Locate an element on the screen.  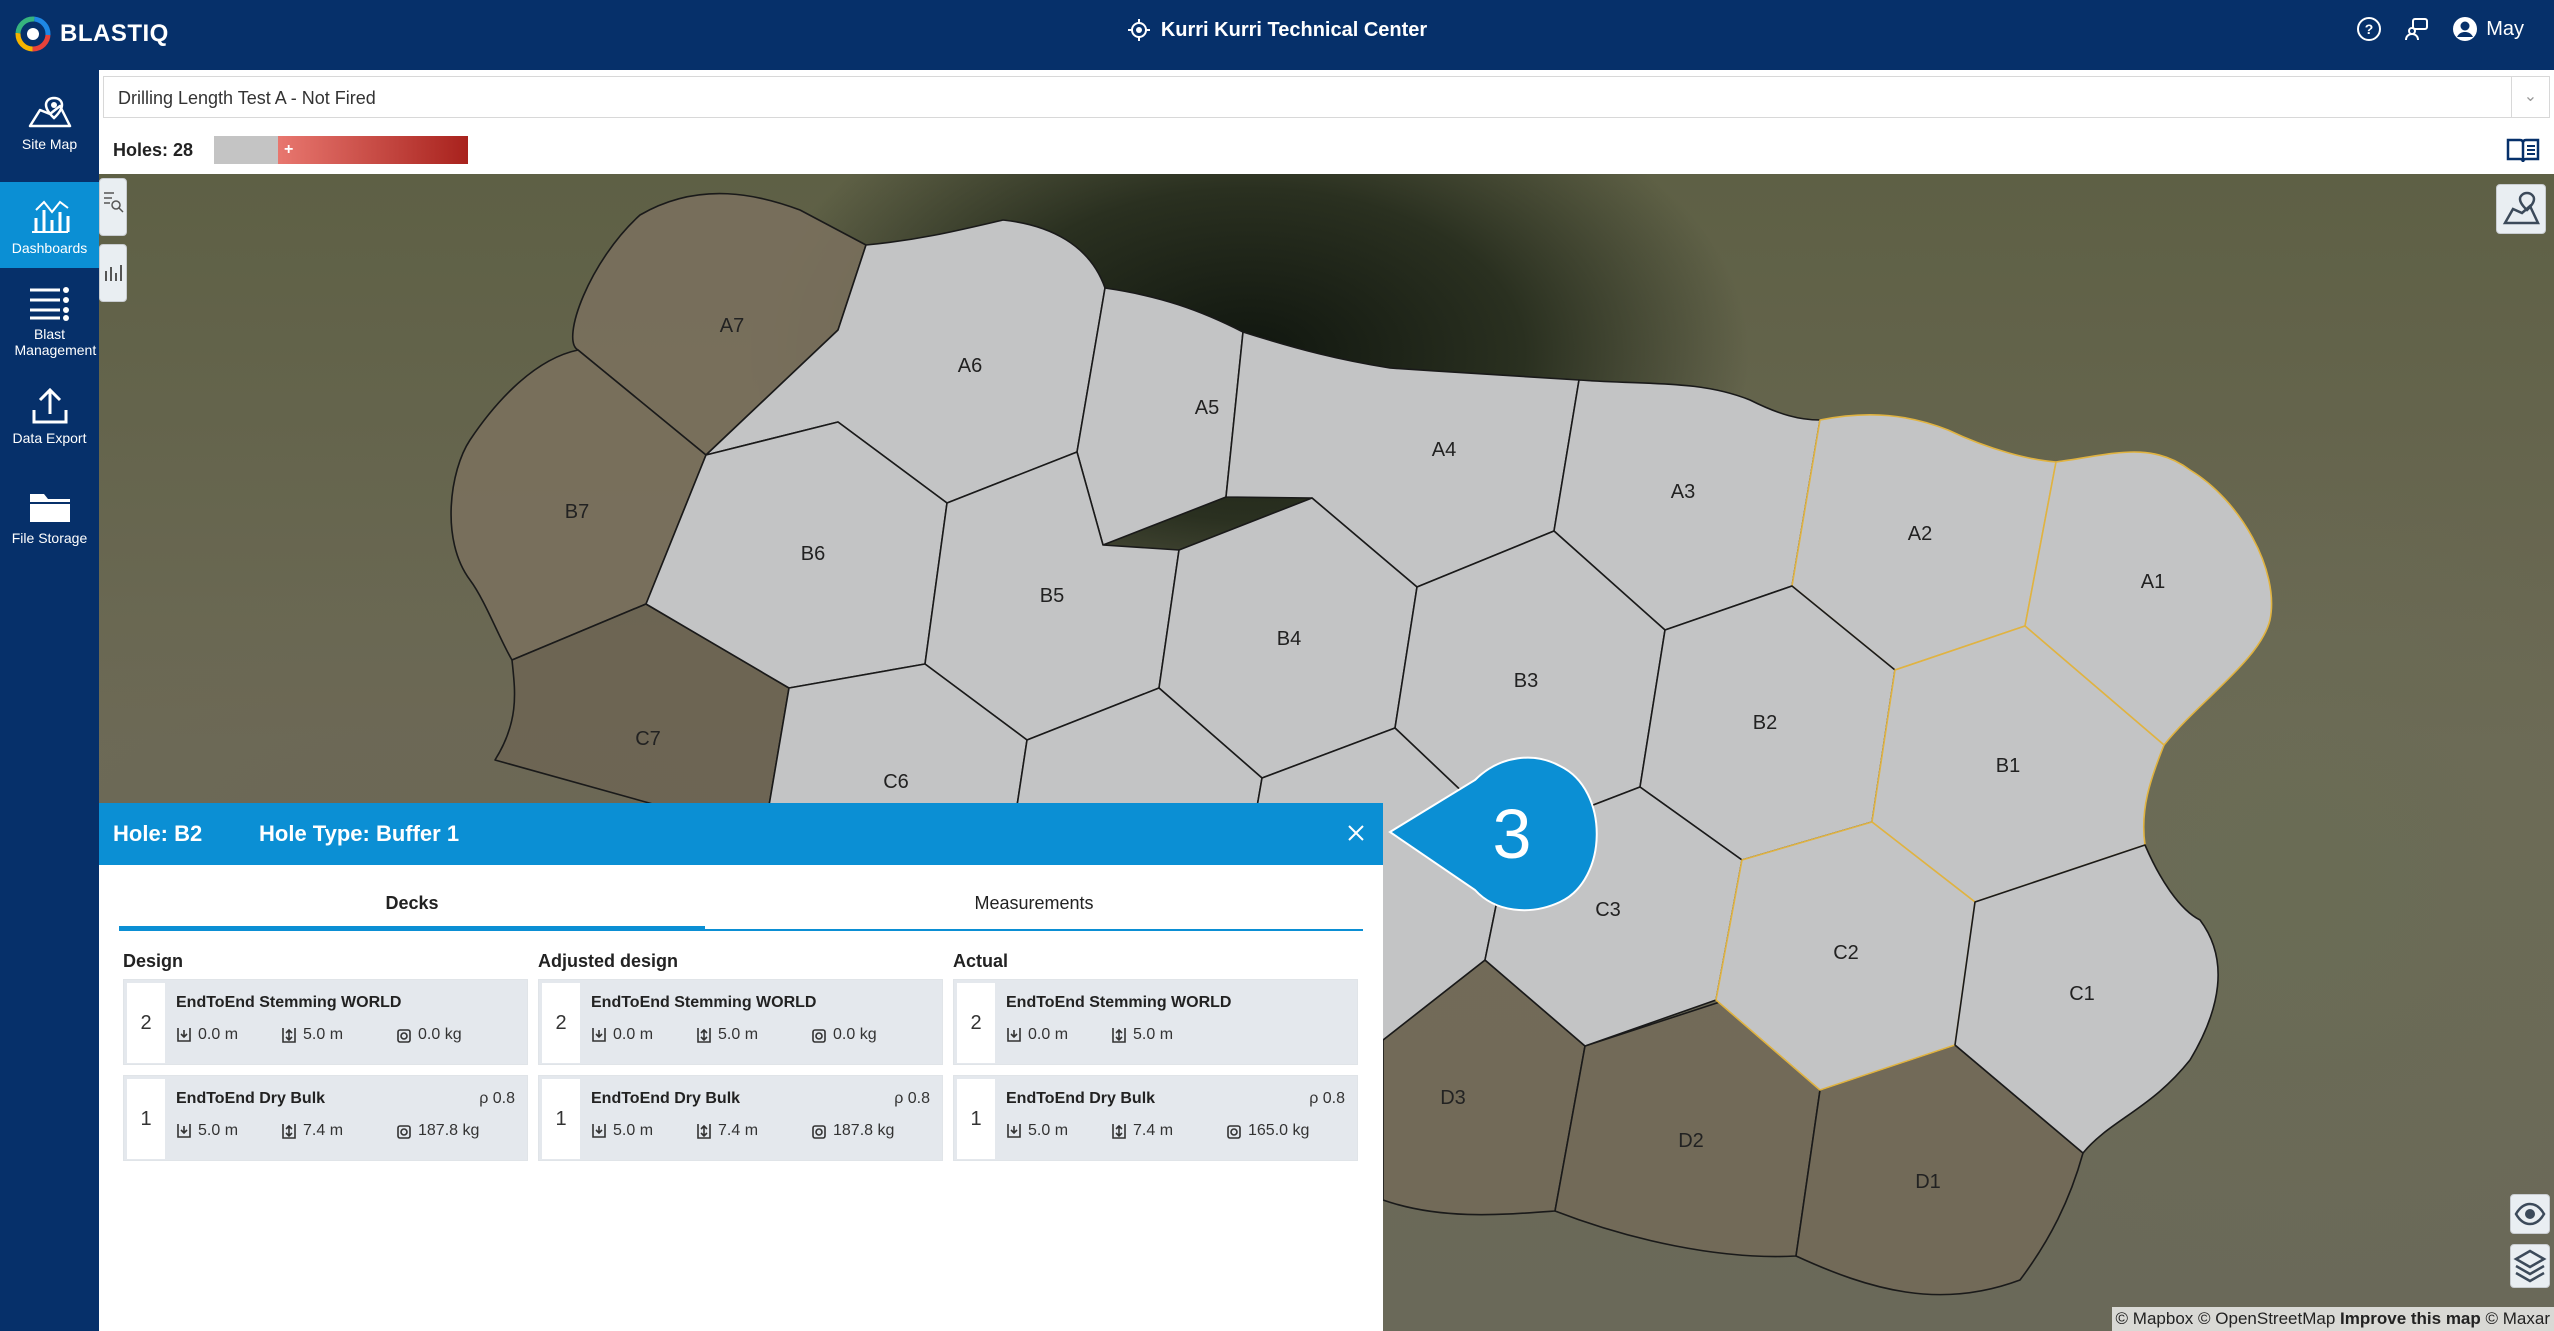
column-title: Actual is located at coordinates (981, 961).